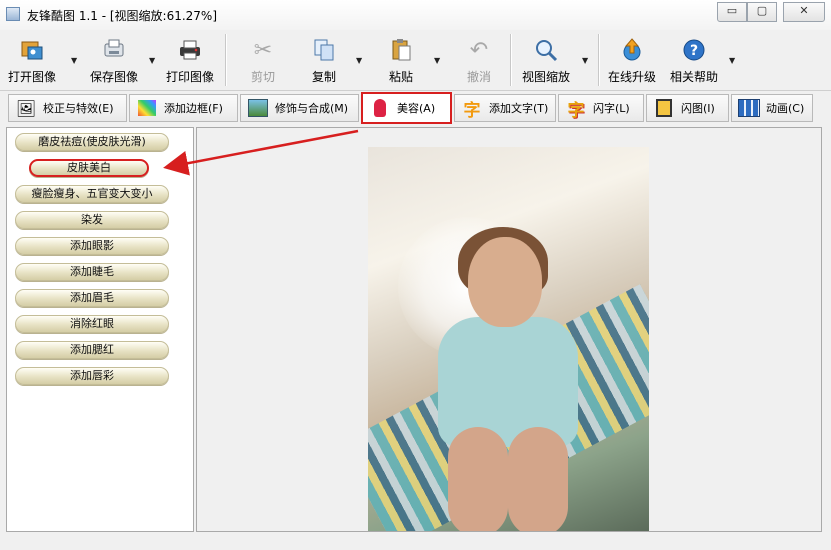 The width and height of the screenshot is (831, 550). Describe the element at coordinates (632, 50) in the screenshot. I see `online-upgrade-icon` at that location.